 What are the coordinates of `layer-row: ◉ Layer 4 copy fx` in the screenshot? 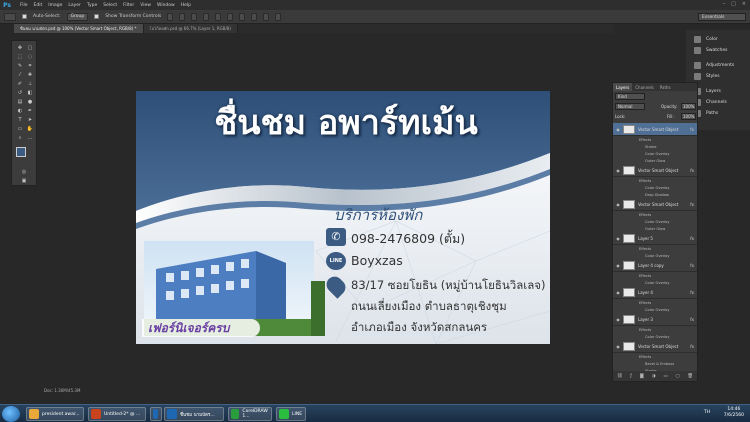 It's located at (655, 265).